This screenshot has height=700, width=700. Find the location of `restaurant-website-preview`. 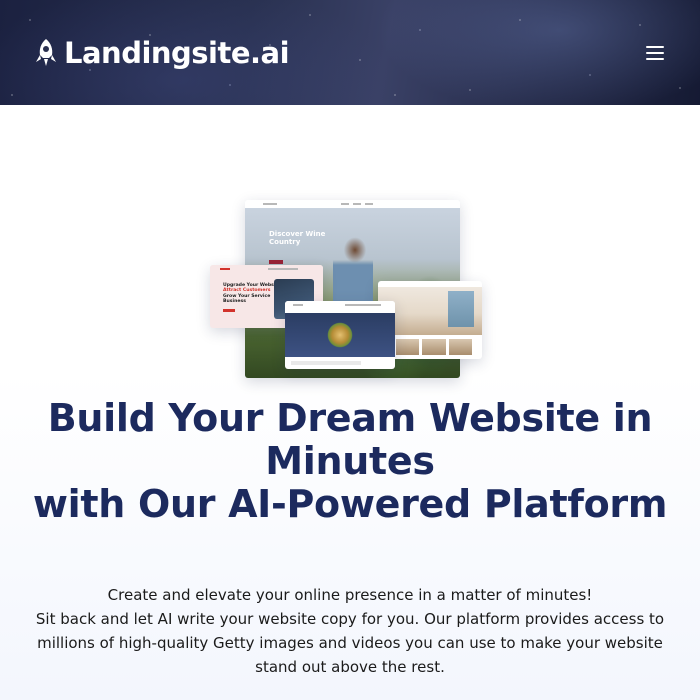

restaurant-website-preview is located at coordinates (340, 335).